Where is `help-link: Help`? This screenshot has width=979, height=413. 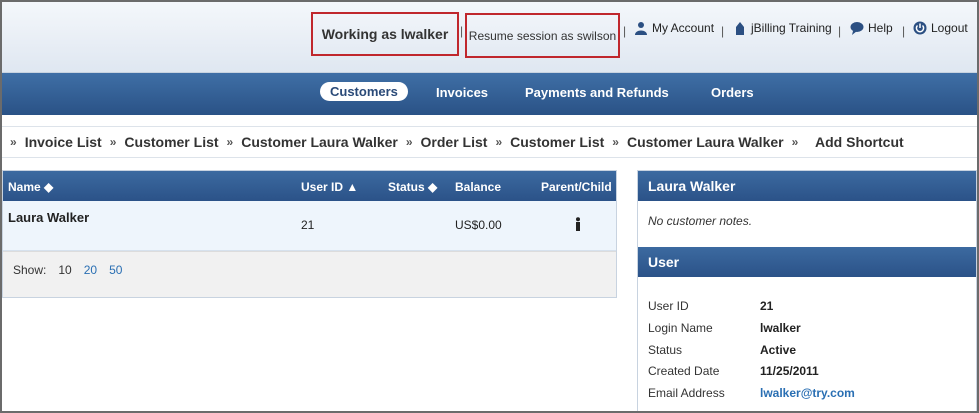
help-link: Help is located at coordinates (871, 28).